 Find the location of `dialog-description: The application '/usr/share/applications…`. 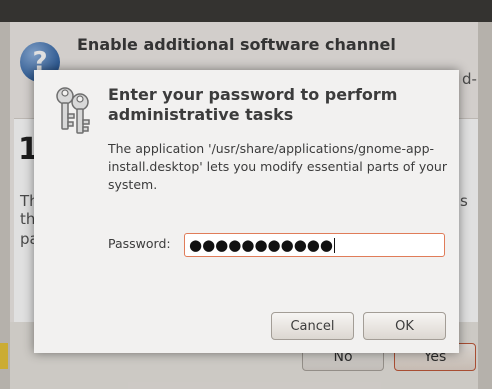

dialog-description: The application '/usr/share/applications… is located at coordinates (277, 166).